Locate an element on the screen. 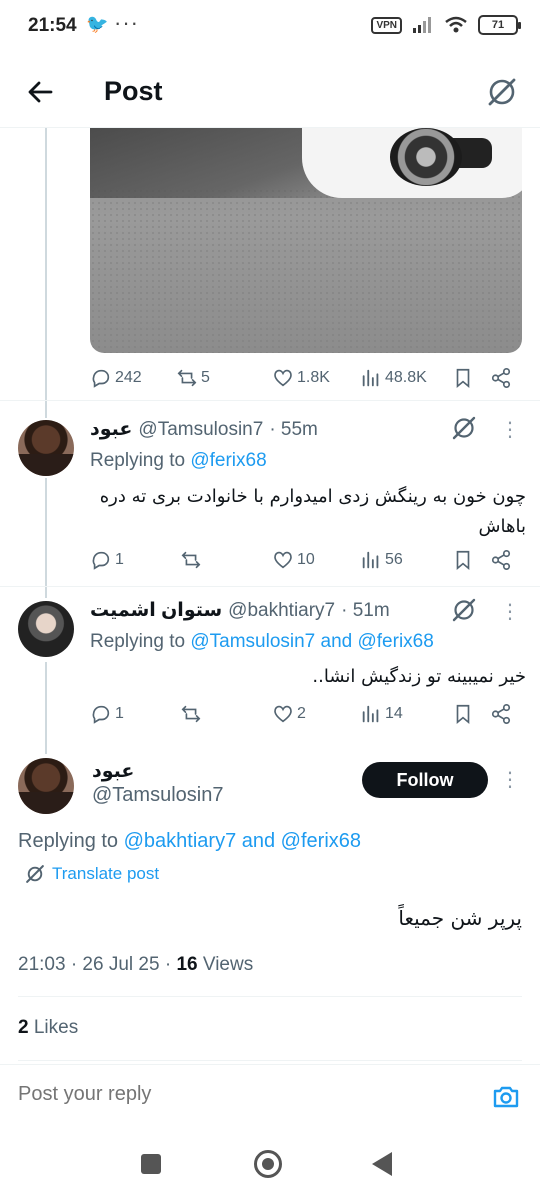 The width and height of the screenshot is (540, 1200). like-count: 1.8K is located at coordinates (313, 377).